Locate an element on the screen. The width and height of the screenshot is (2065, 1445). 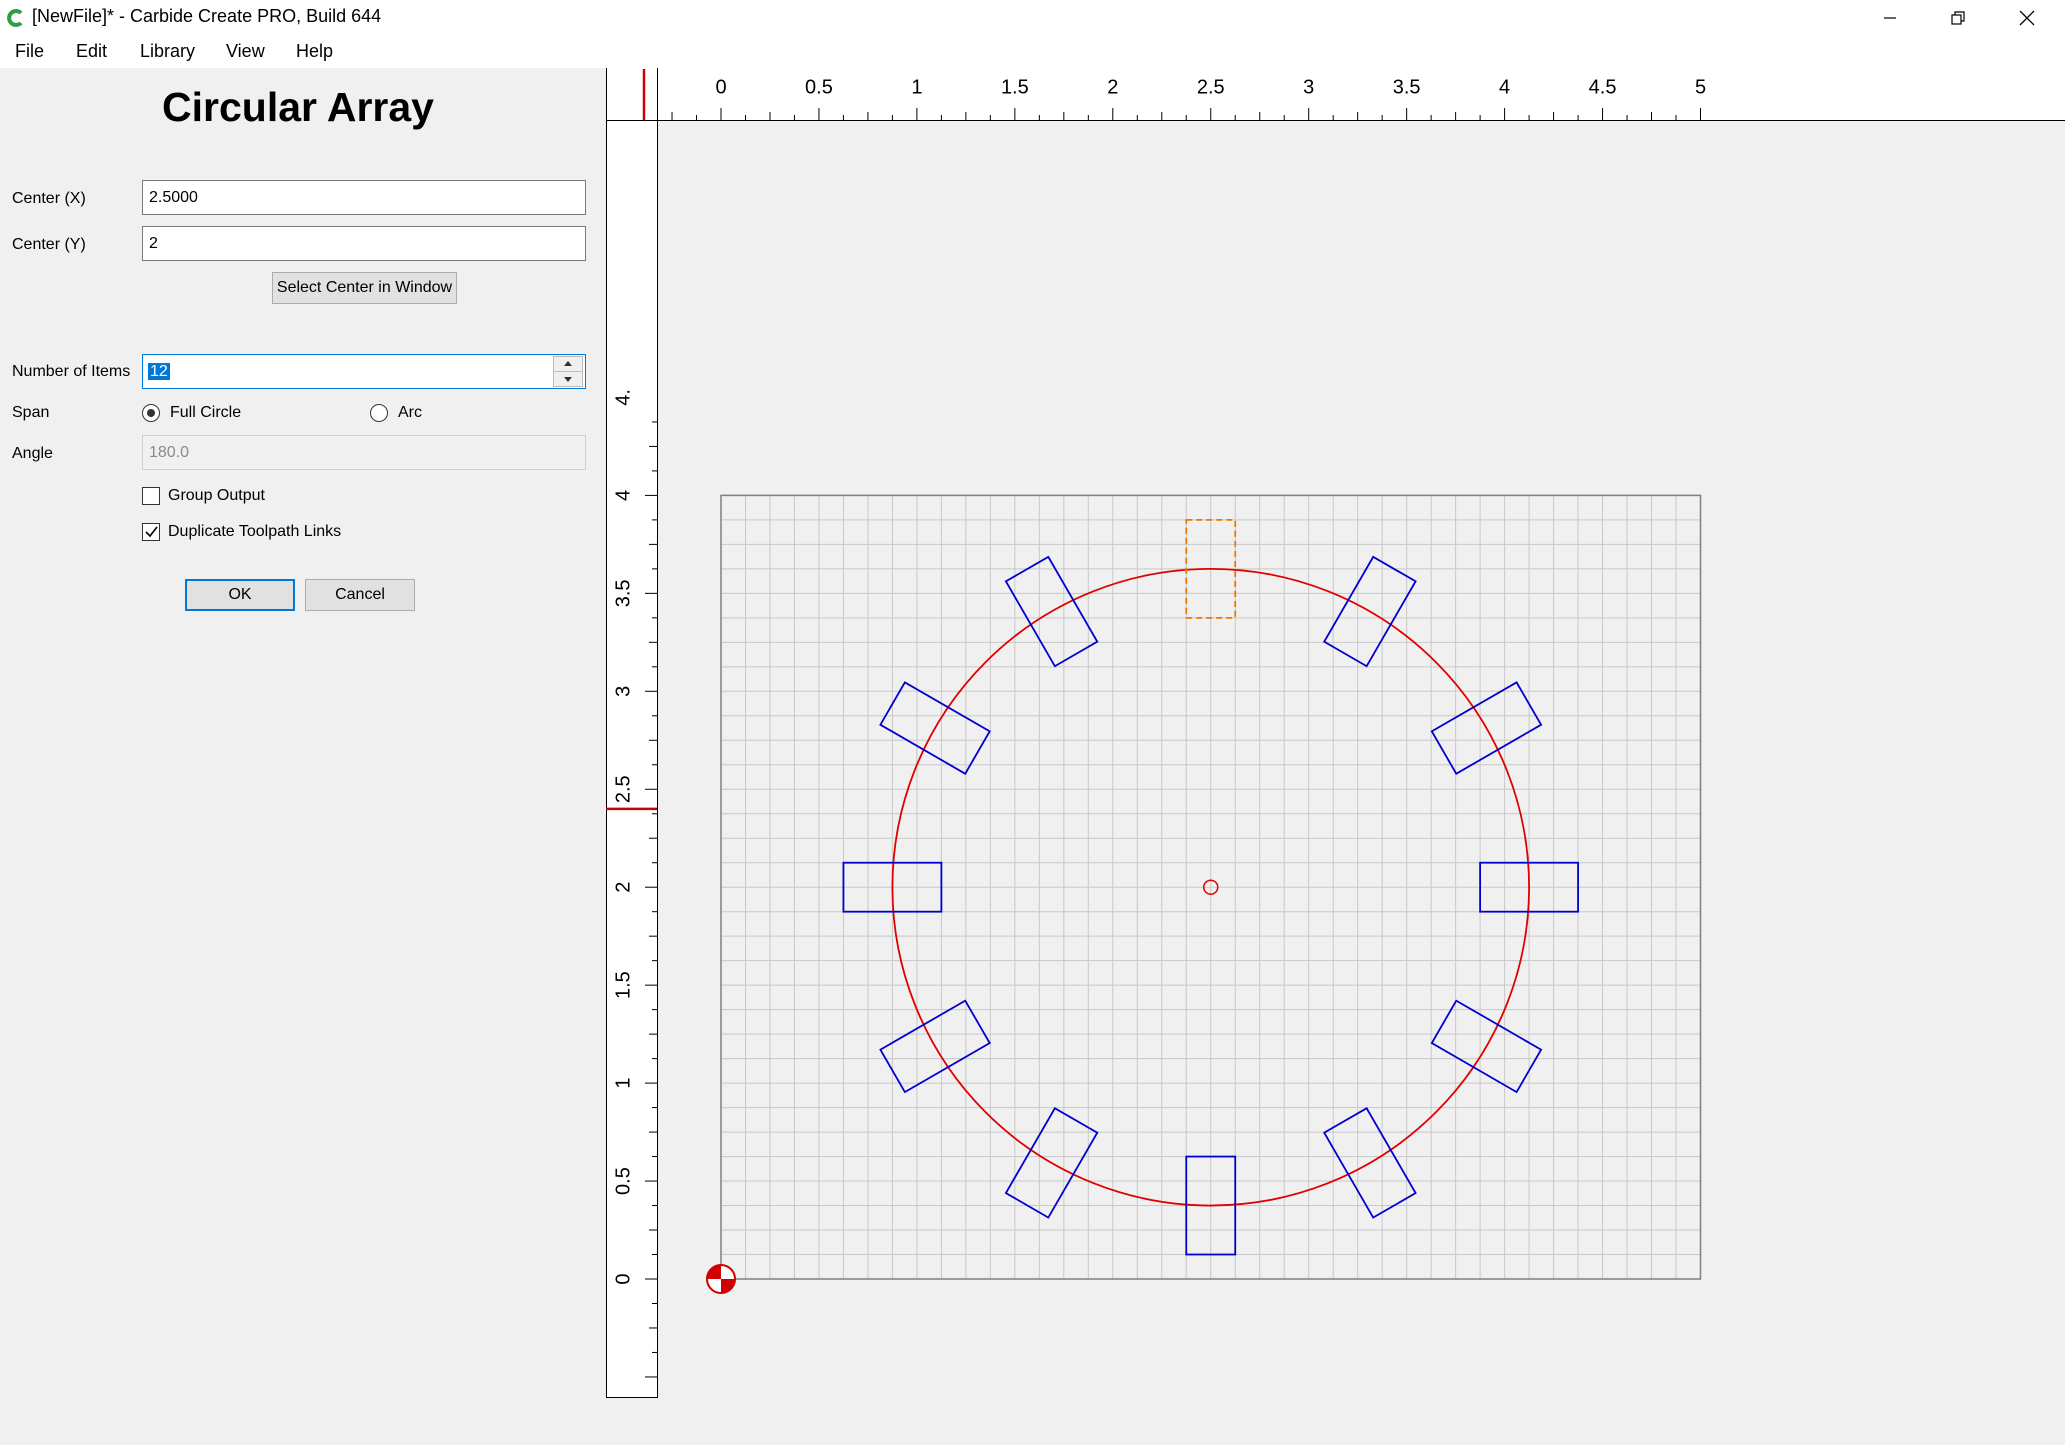
group-output-label: Group Output is located at coordinates (216, 495).